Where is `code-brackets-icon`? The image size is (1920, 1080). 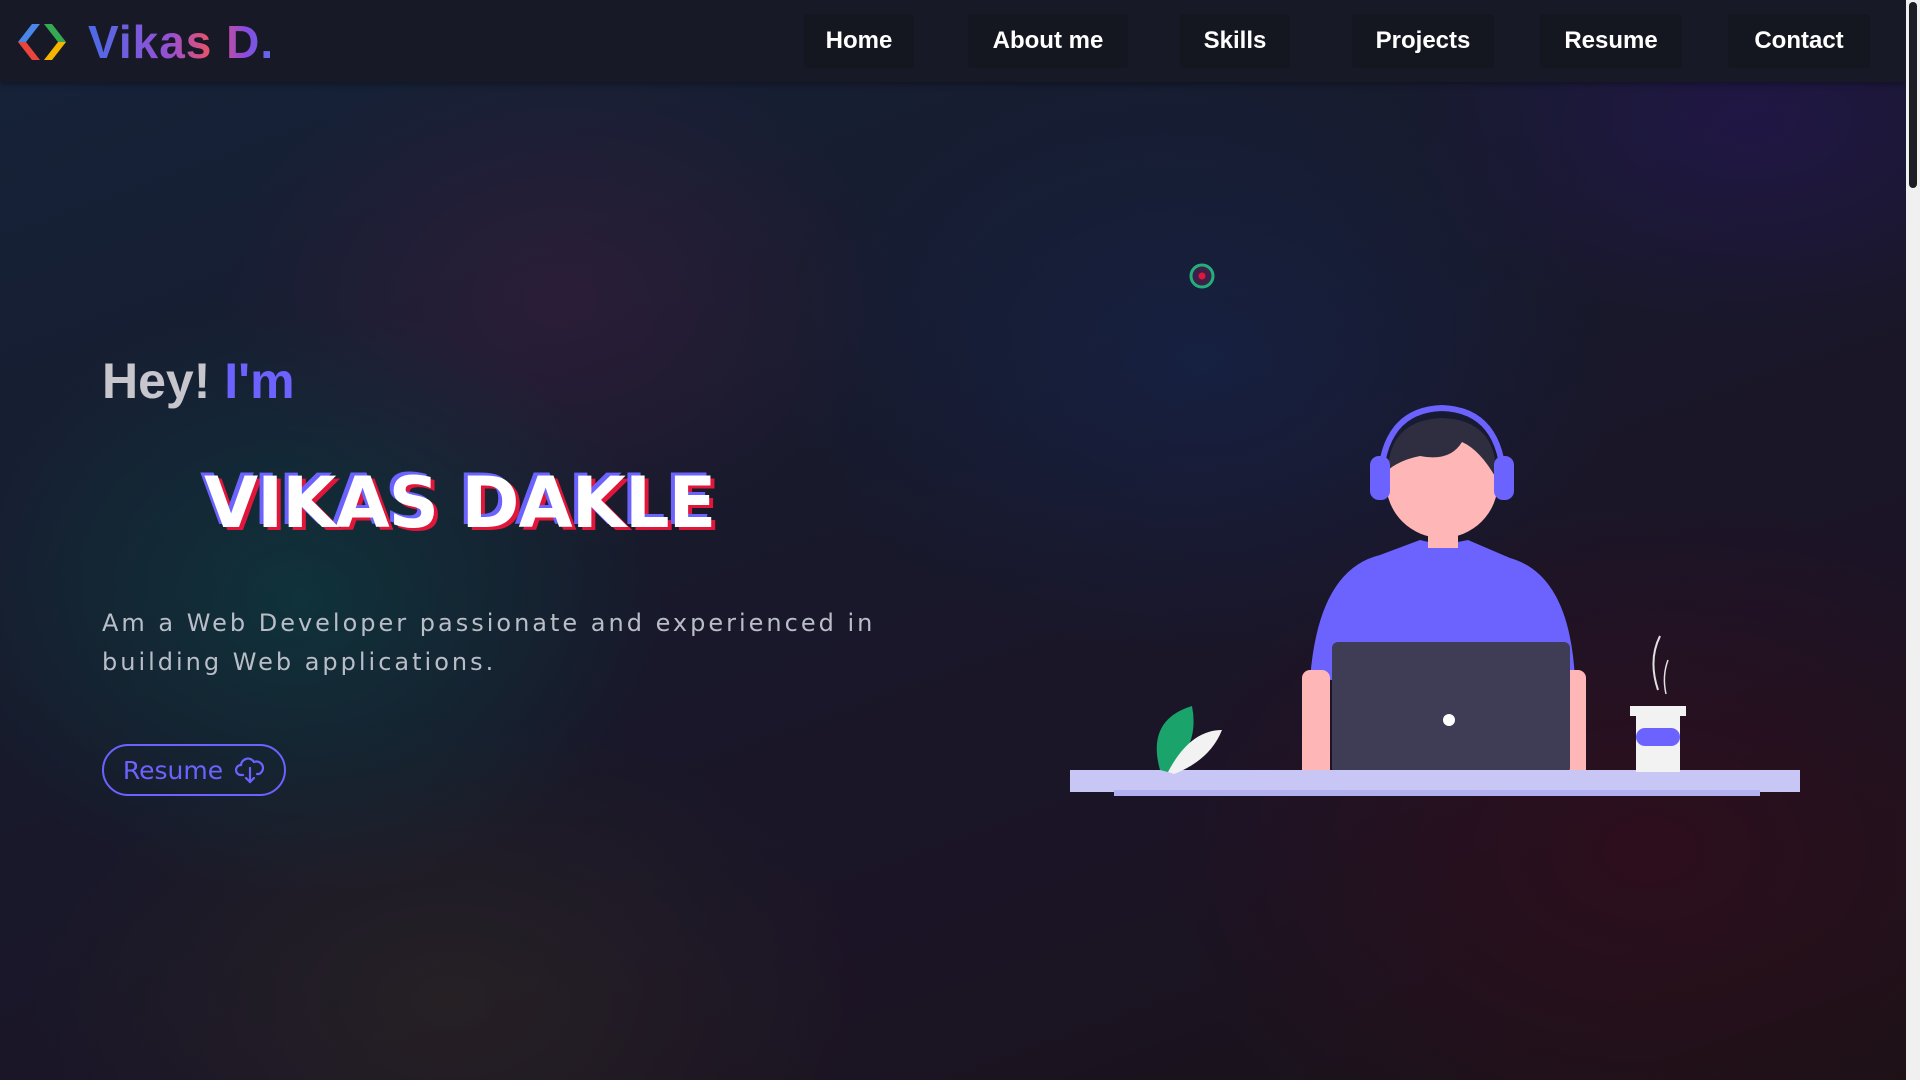 code-brackets-icon is located at coordinates (42, 42).